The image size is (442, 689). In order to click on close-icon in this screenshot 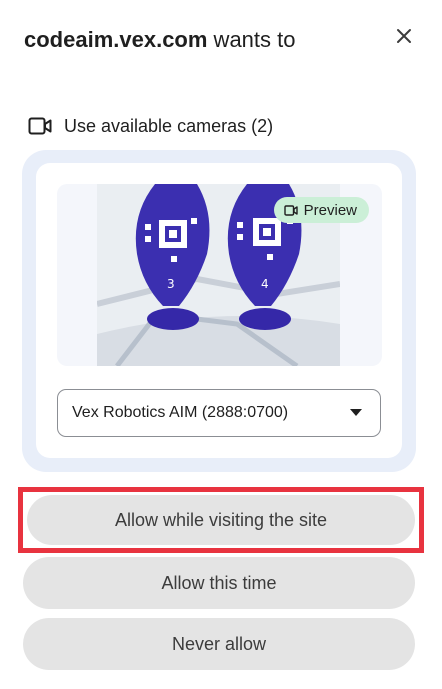, I will do `click(404, 36)`.